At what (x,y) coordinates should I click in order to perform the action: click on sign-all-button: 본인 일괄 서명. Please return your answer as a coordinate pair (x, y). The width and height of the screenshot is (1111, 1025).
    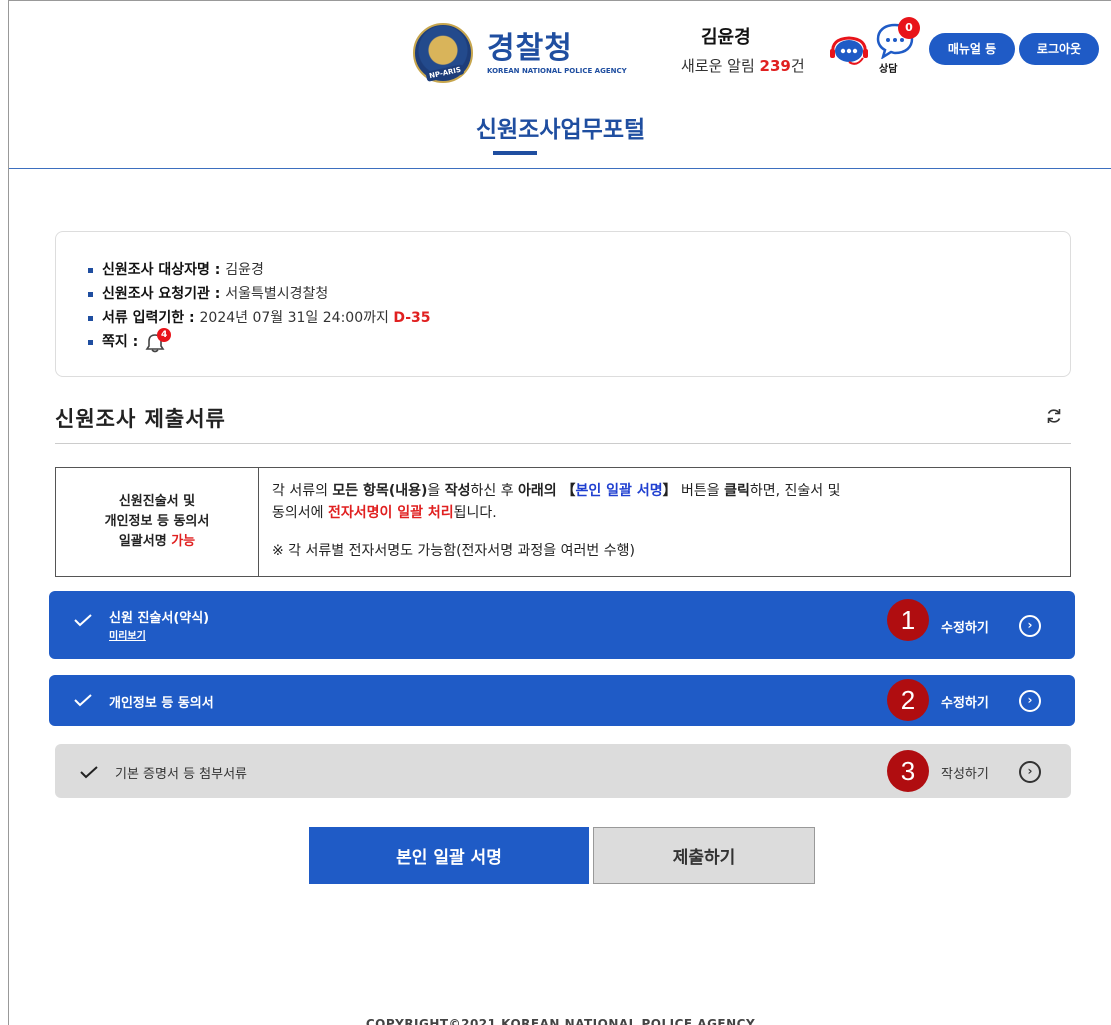
    Looking at the image, I should click on (449, 855).